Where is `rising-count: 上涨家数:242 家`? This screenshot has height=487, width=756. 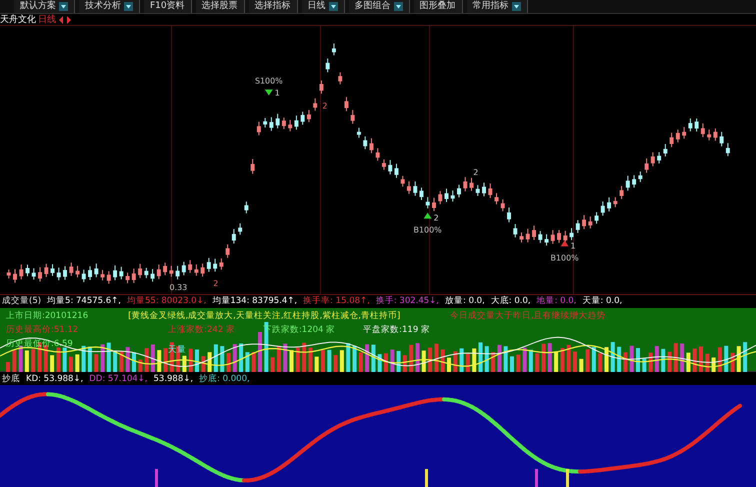 rising-count: 上涨家数:242 家 is located at coordinates (201, 330).